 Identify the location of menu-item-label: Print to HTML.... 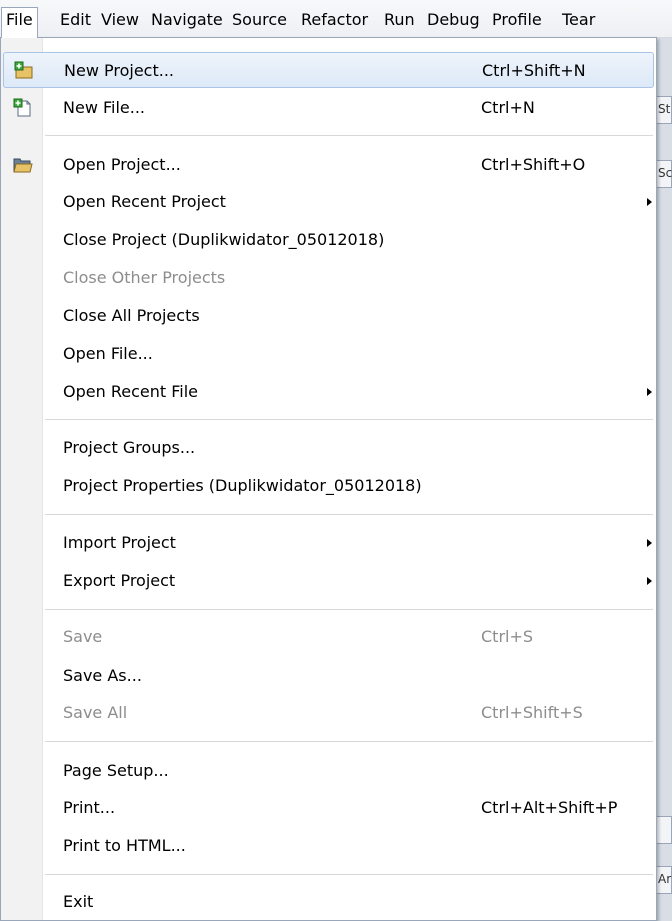
(124, 845).